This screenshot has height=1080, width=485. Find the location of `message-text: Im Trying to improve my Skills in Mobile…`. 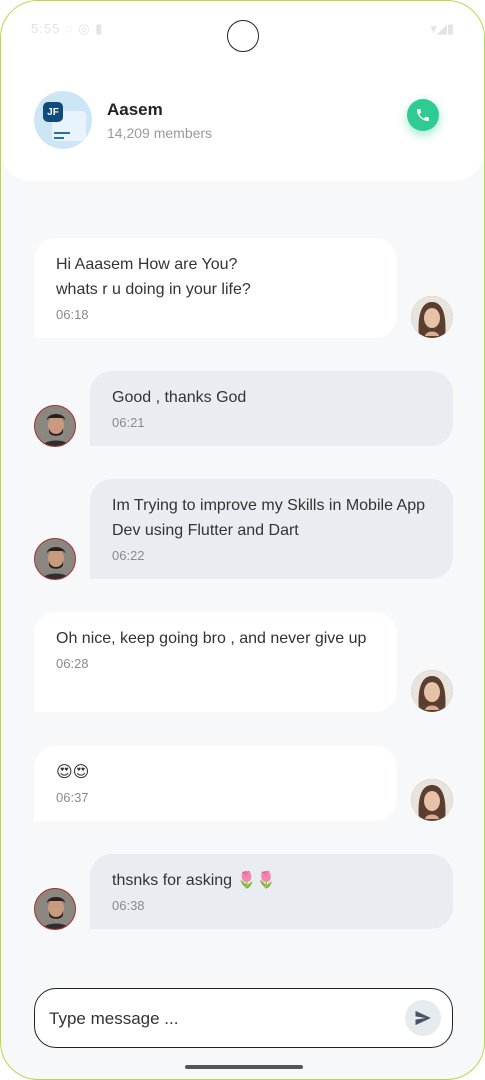

message-text: Im Trying to improve my Skills in Mobile… is located at coordinates (268, 518).